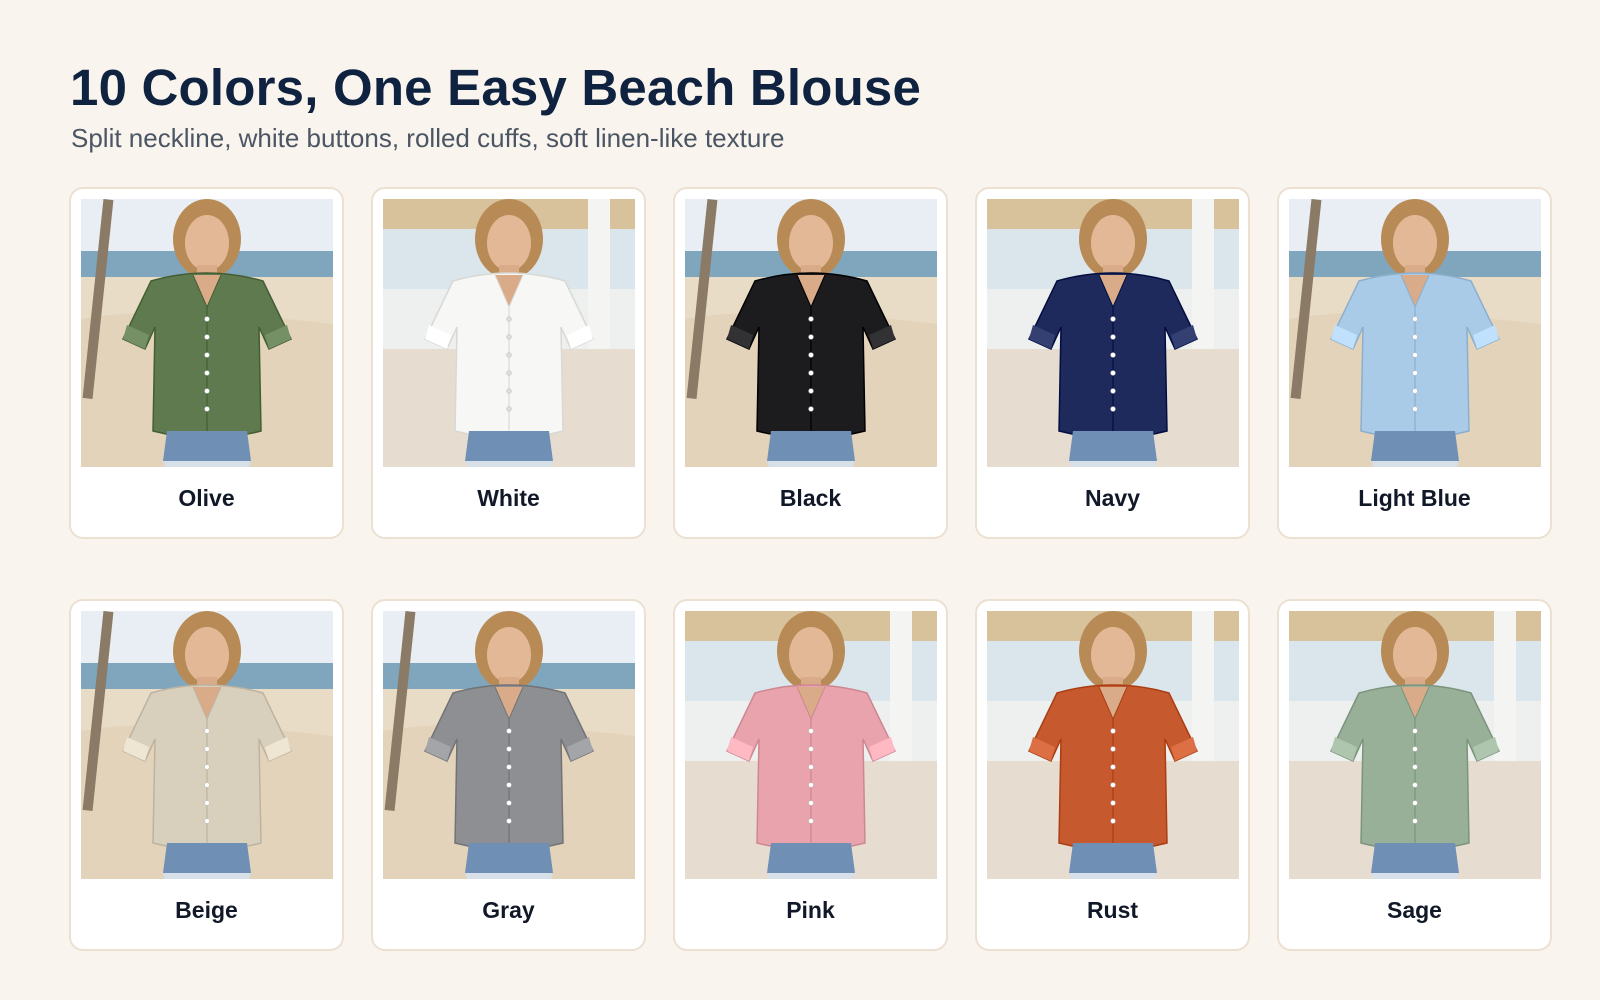  What do you see at coordinates (810, 910) in the screenshot?
I see `color-label: Pink` at bounding box center [810, 910].